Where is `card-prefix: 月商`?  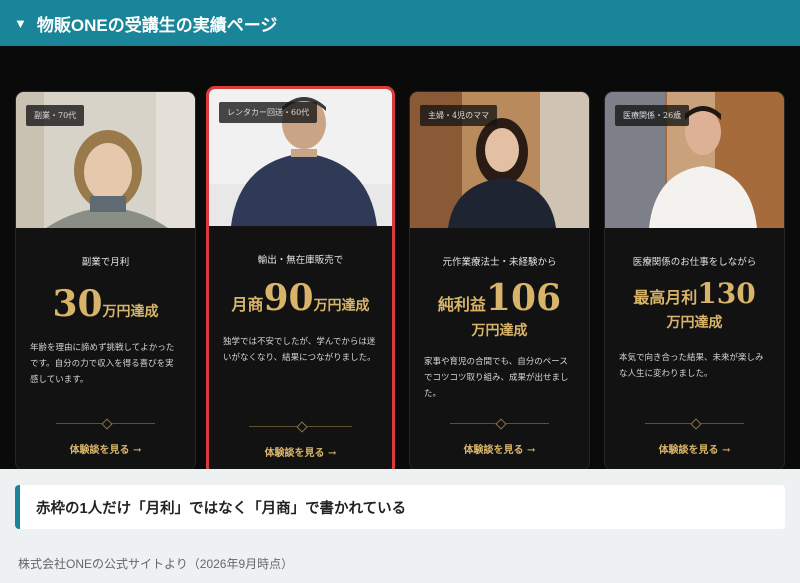 card-prefix: 月商 is located at coordinates (247, 304).